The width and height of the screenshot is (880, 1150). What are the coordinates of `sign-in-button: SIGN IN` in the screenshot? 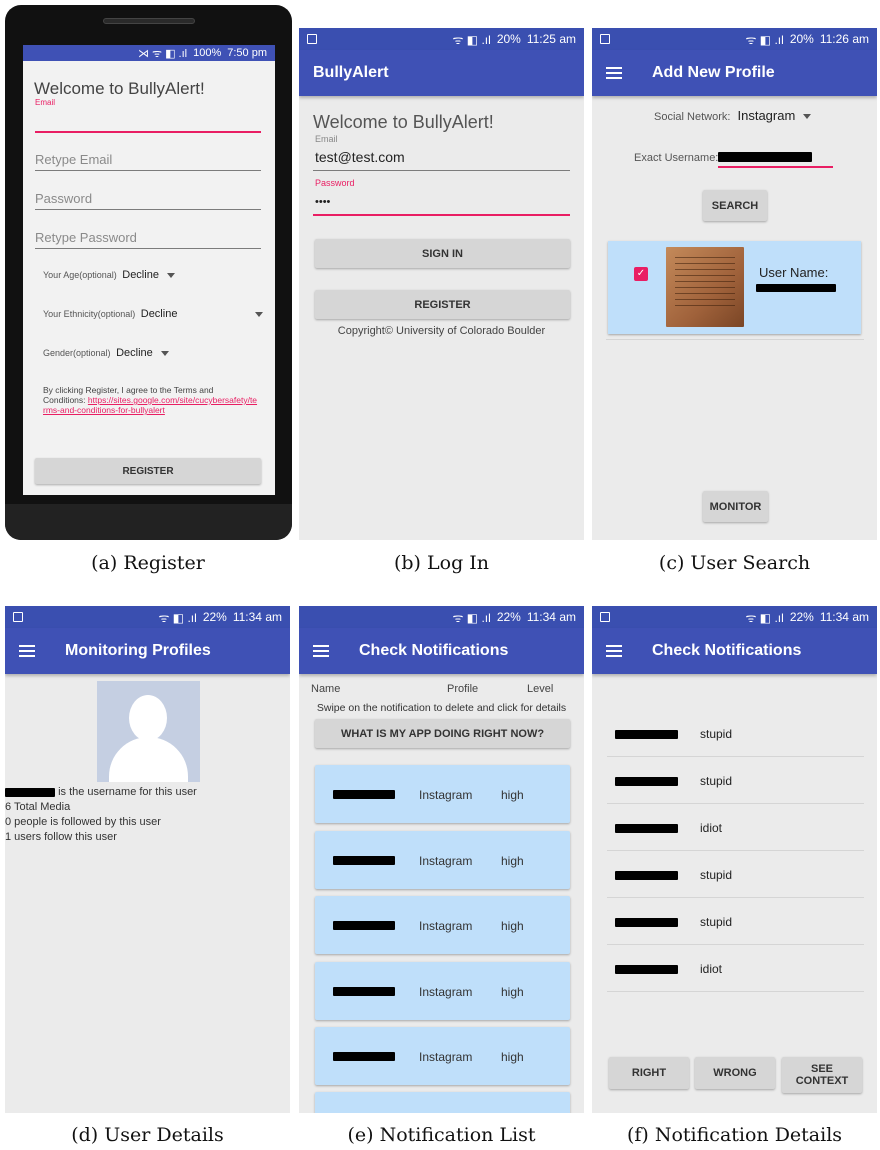 It's located at (442, 253).